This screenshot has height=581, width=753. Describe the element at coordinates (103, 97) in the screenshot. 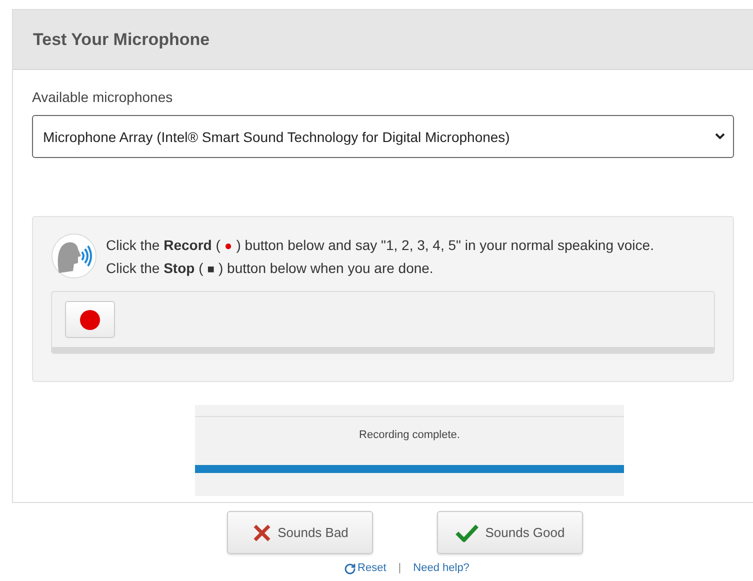

I see `field-label: Available microphones` at that location.